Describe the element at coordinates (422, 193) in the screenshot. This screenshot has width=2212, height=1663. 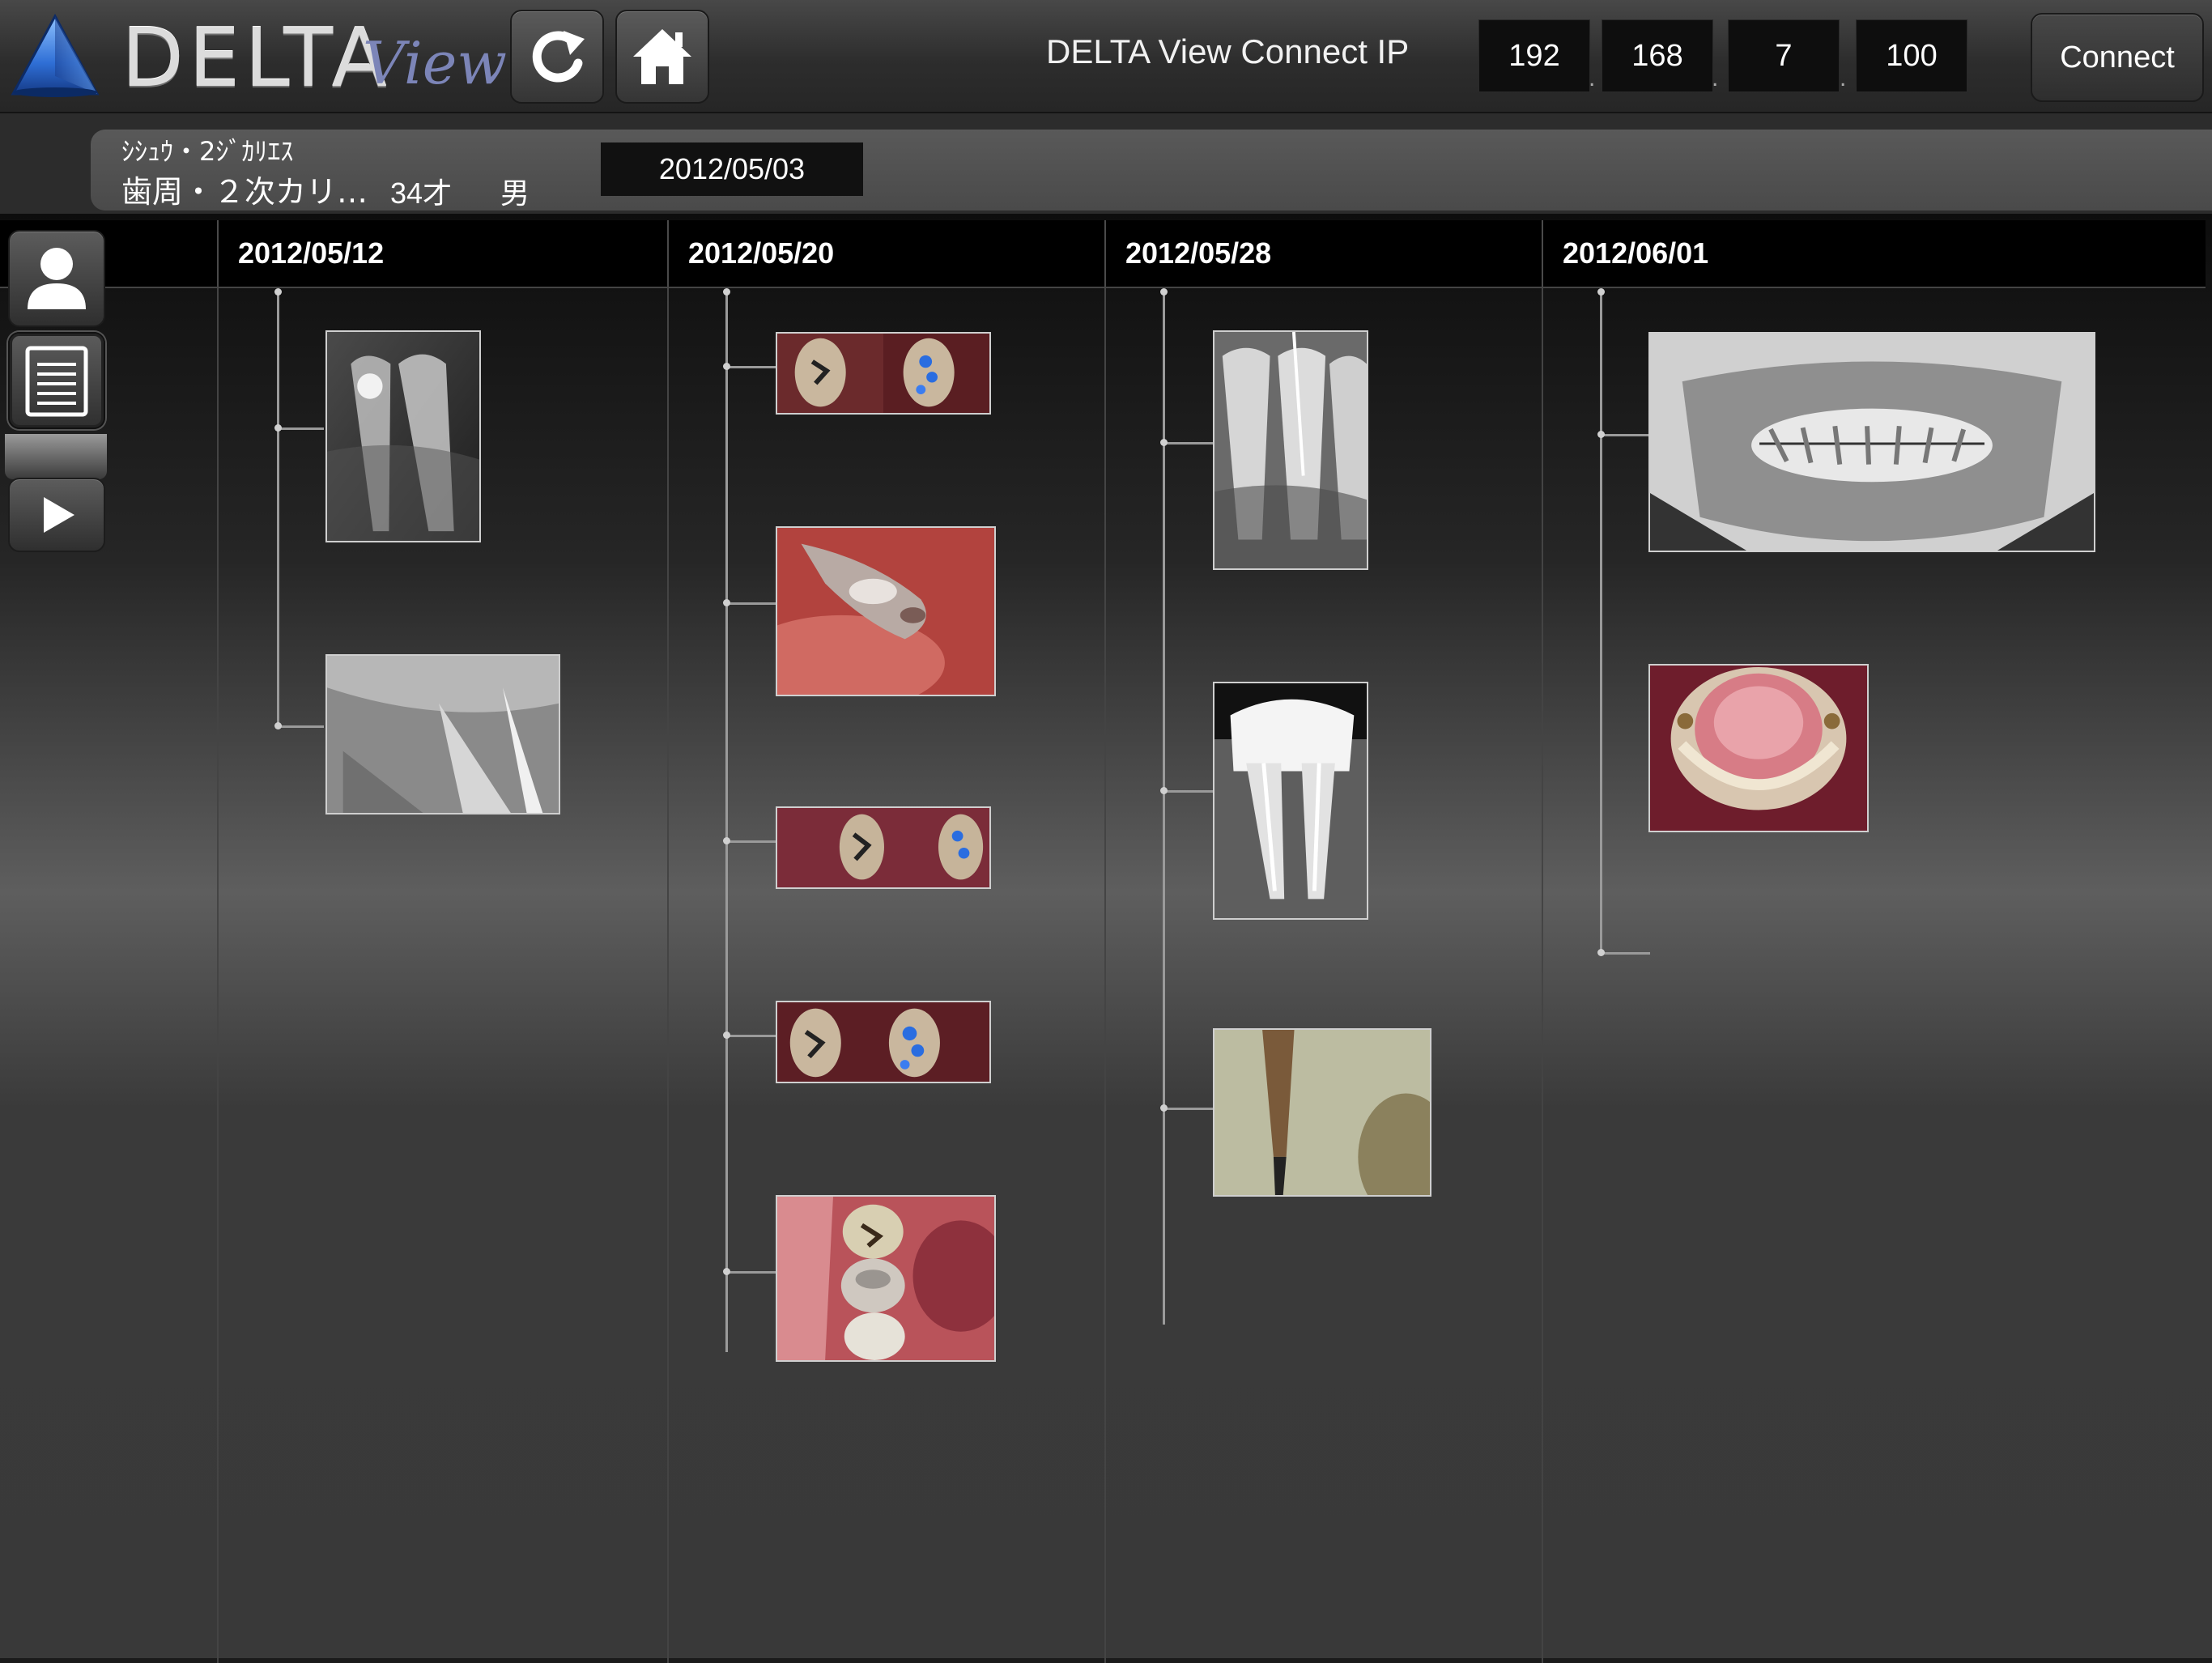
I see `patient-age: 34才` at that location.